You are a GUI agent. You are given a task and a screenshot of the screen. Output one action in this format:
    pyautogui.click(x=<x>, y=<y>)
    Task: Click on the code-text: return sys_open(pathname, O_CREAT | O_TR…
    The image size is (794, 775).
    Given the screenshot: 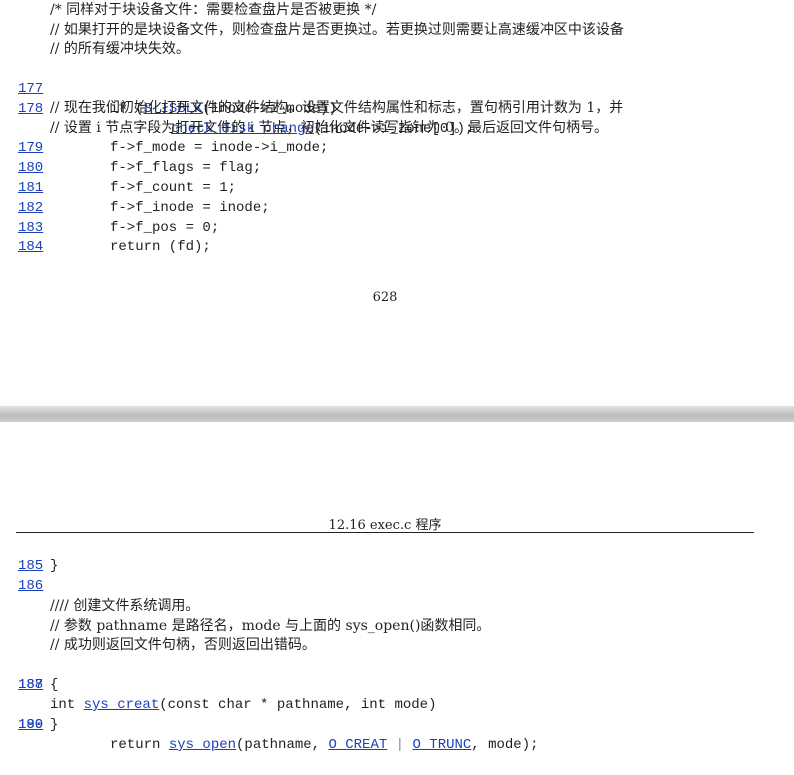 What is the action you would take?
    pyautogui.click(x=324, y=745)
    